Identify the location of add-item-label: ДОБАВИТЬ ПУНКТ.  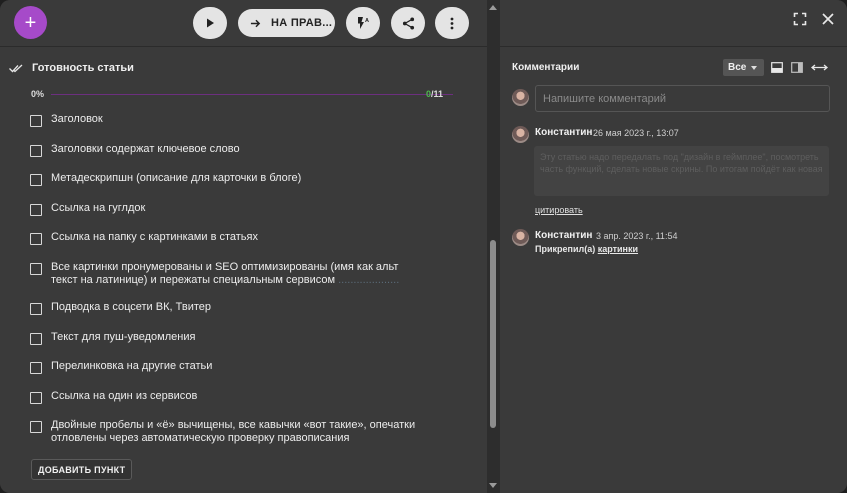
(82, 469).